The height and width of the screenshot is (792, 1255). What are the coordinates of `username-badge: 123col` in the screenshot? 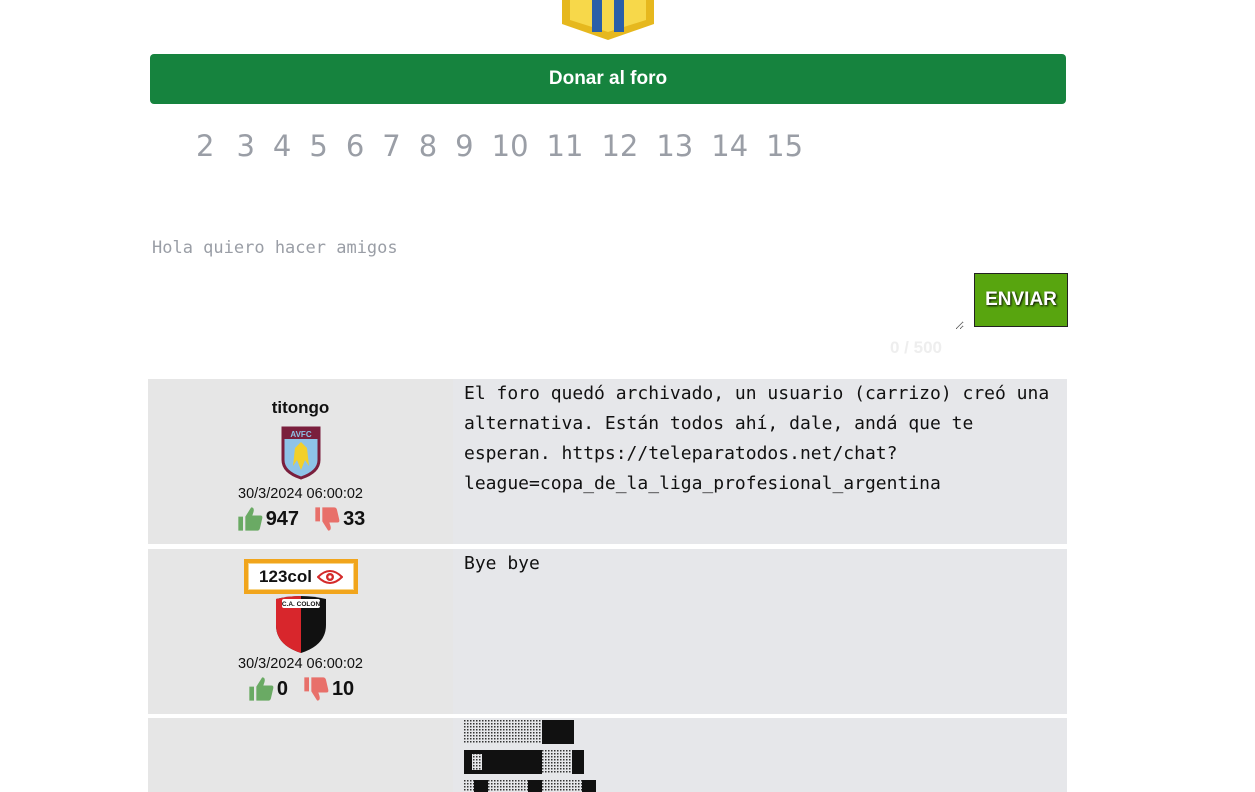 It's located at (301, 576).